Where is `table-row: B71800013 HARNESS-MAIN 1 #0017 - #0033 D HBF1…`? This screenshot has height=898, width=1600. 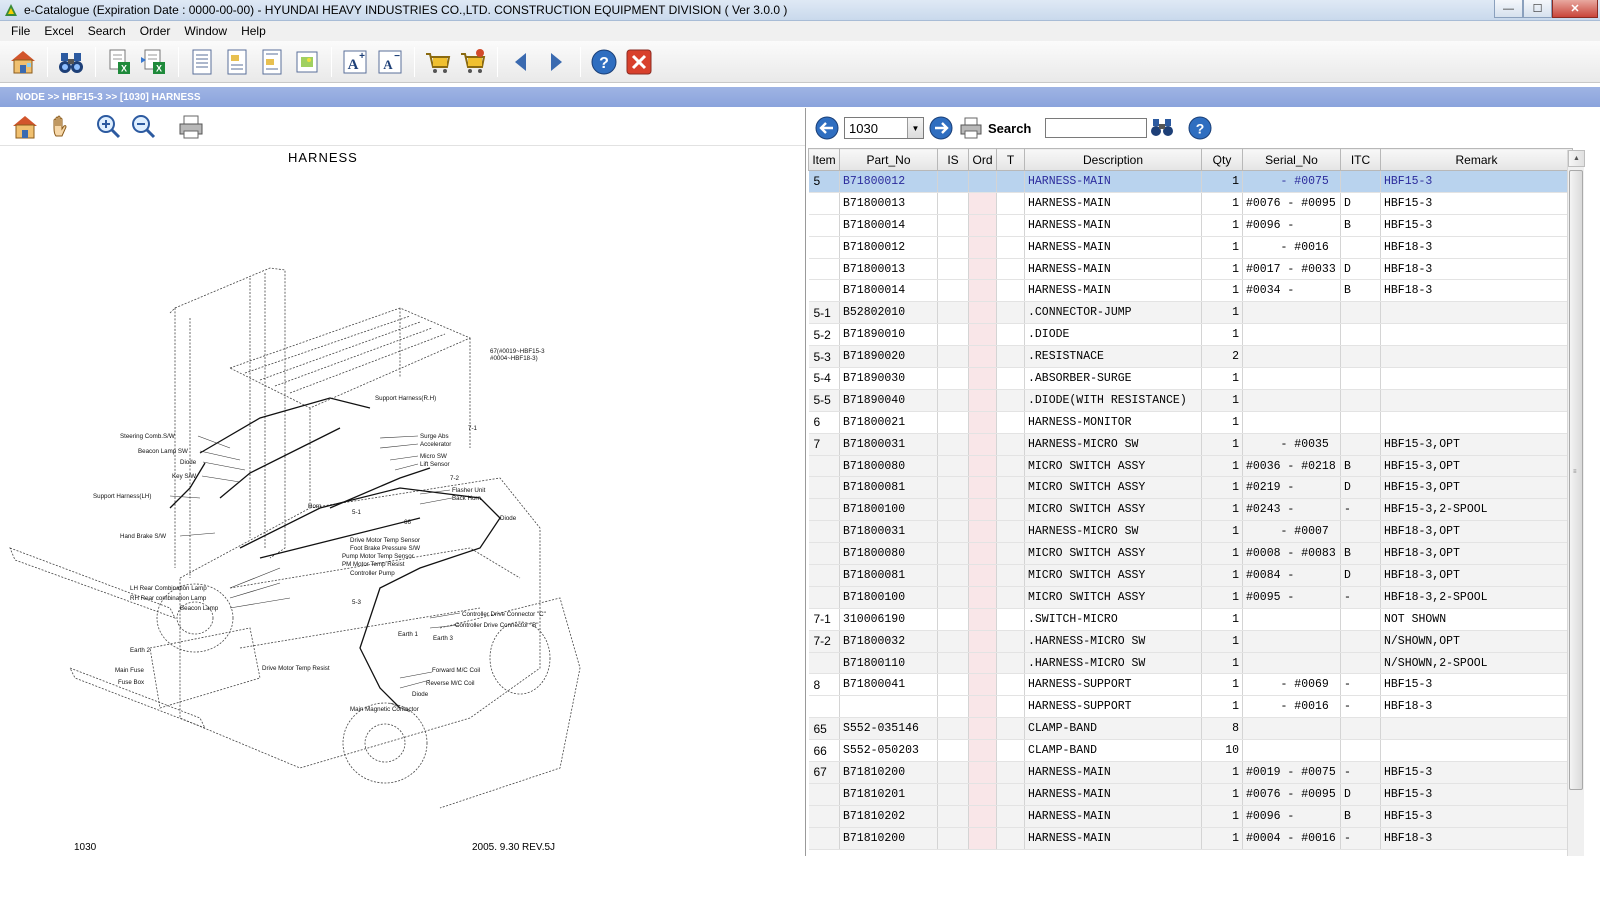
table-row: B71800013 HARNESS-MAIN 1 #0017 - #0033 D HBF1… is located at coordinates (1190, 269).